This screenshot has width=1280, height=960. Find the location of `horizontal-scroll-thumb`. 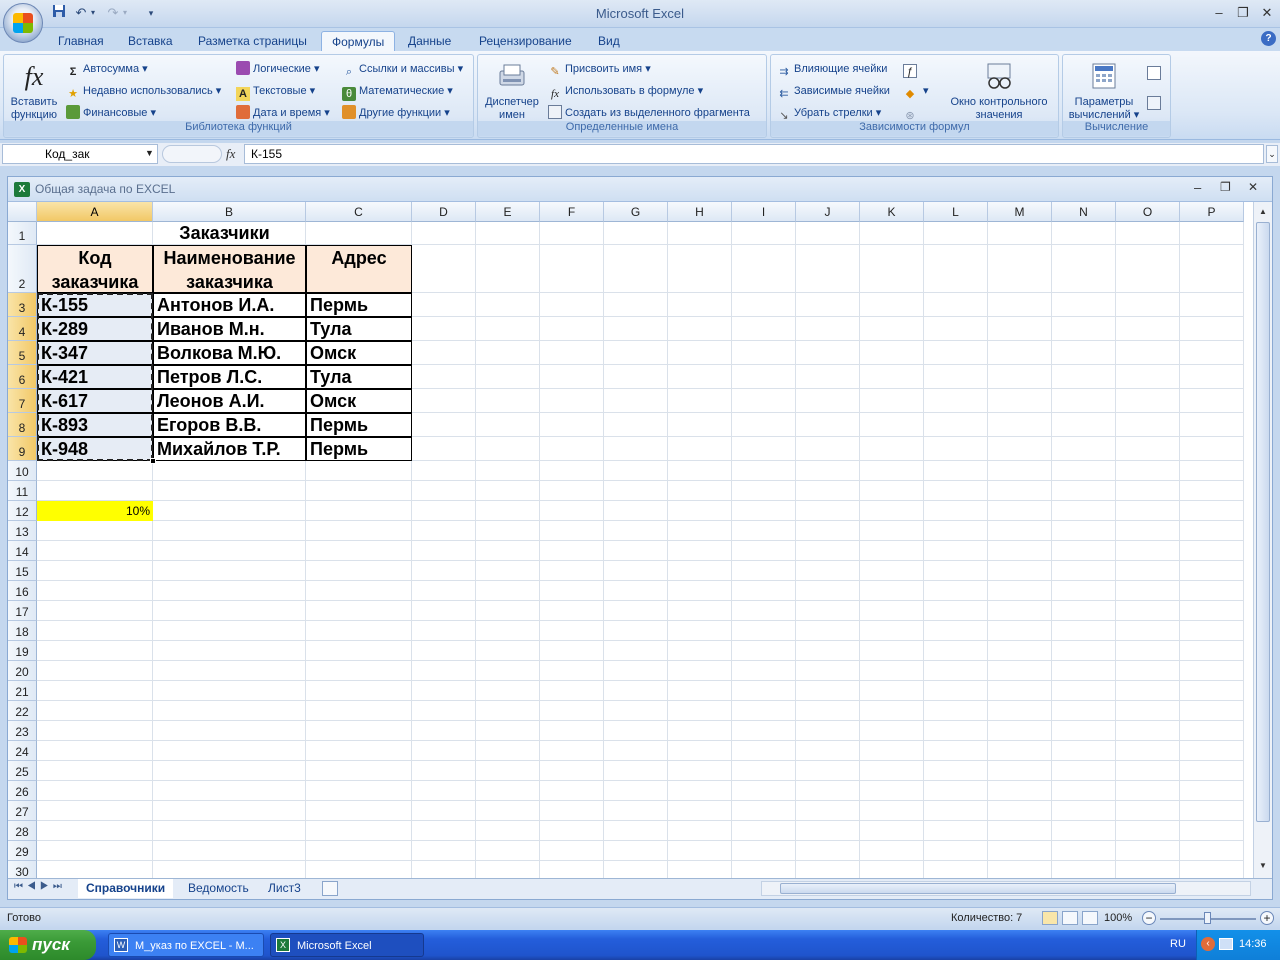

horizontal-scroll-thumb is located at coordinates (978, 888).